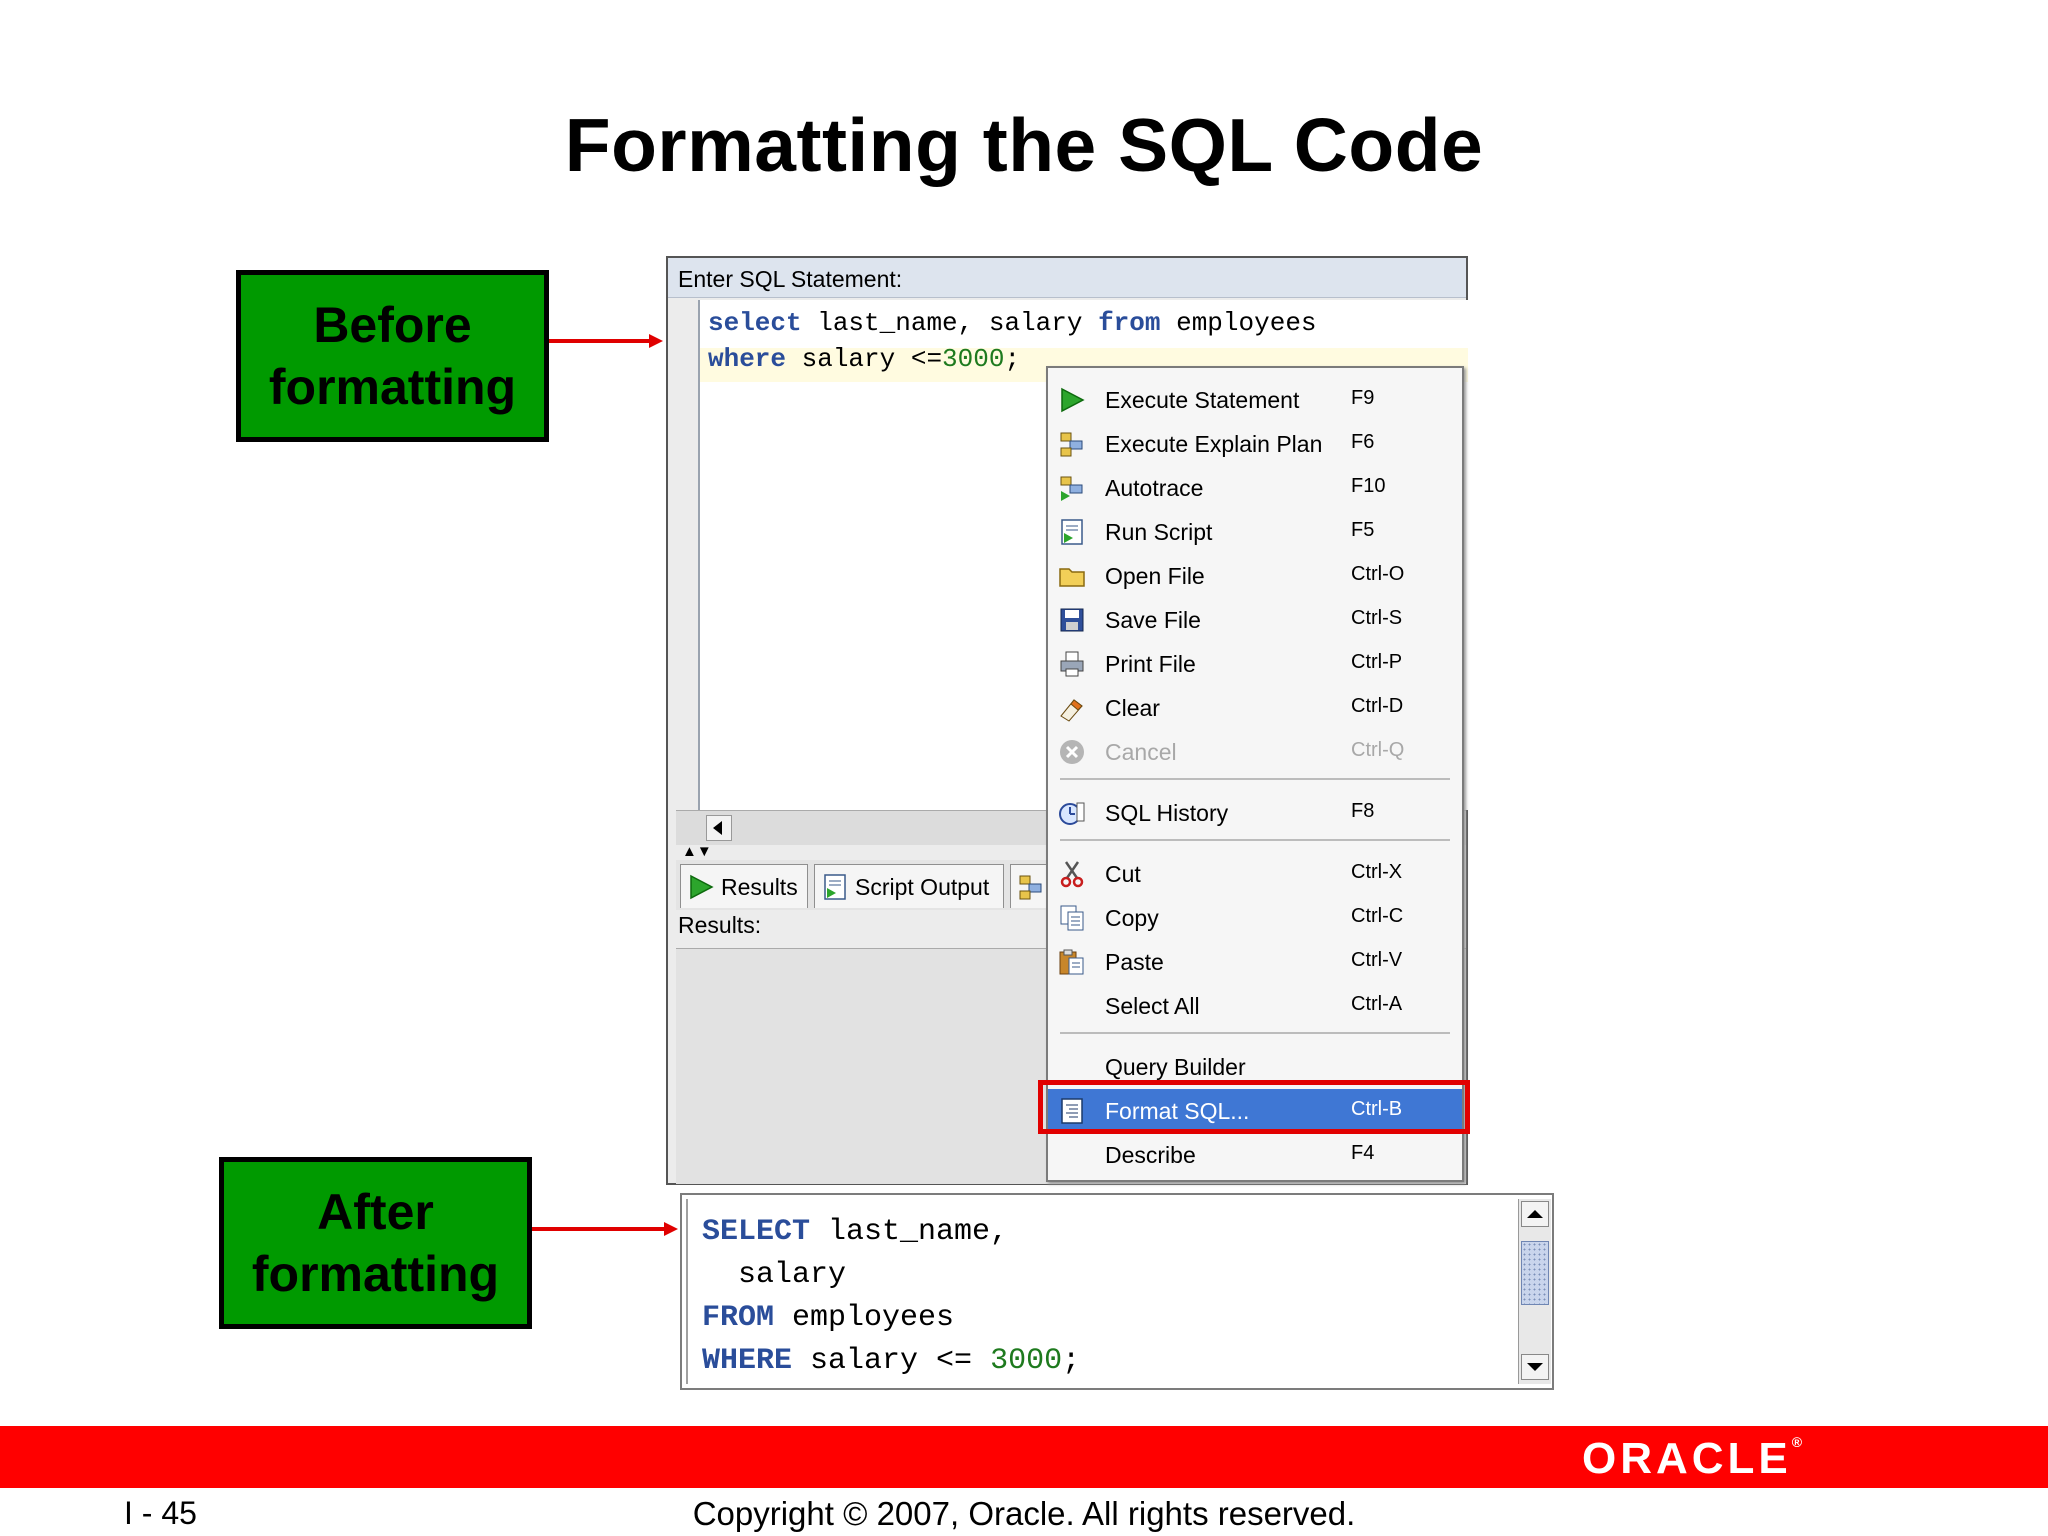 The height and width of the screenshot is (1536, 2048). What do you see at coordinates (909, 1232) in the screenshot?
I see `formatted-columns: last_name,` at bounding box center [909, 1232].